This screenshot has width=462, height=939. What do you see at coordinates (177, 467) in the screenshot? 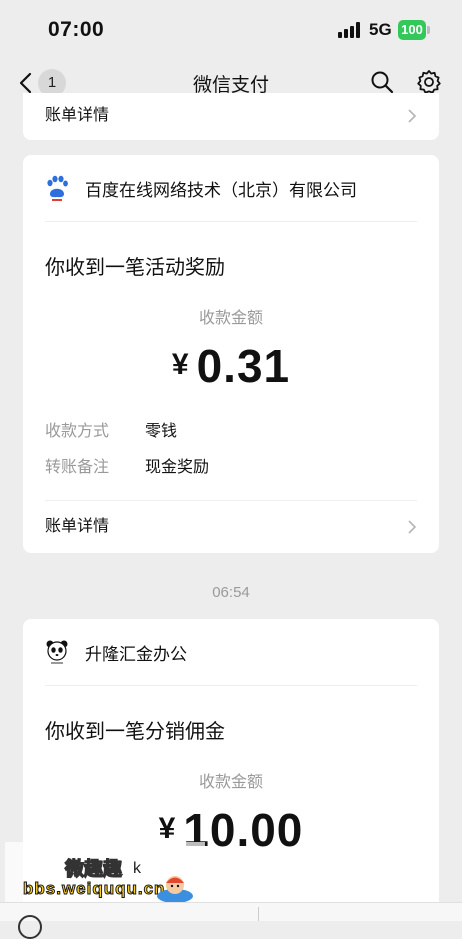
I see `detail-value: 现金奖励` at bounding box center [177, 467].